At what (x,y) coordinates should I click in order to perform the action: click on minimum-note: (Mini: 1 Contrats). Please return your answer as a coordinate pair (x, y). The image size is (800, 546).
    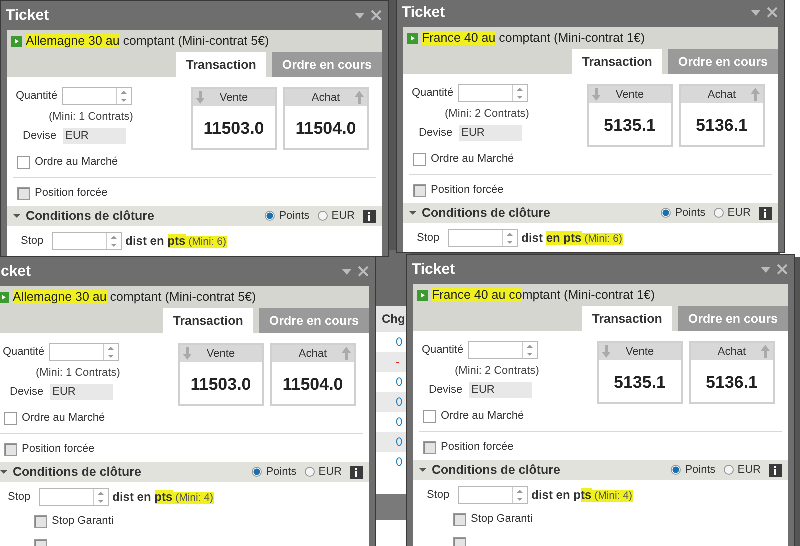
    Looking at the image, I should click on (78, 373).